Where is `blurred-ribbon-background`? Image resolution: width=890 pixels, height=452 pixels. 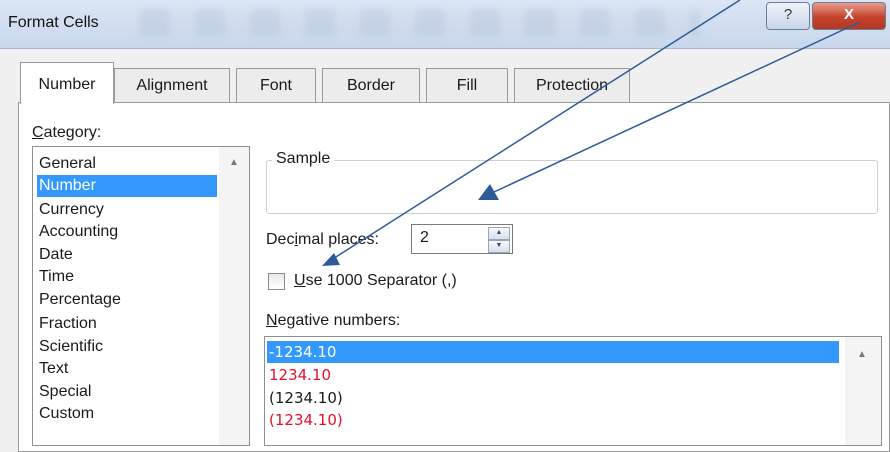 blurred-ribbon-background is located at coordinates (420, 23).